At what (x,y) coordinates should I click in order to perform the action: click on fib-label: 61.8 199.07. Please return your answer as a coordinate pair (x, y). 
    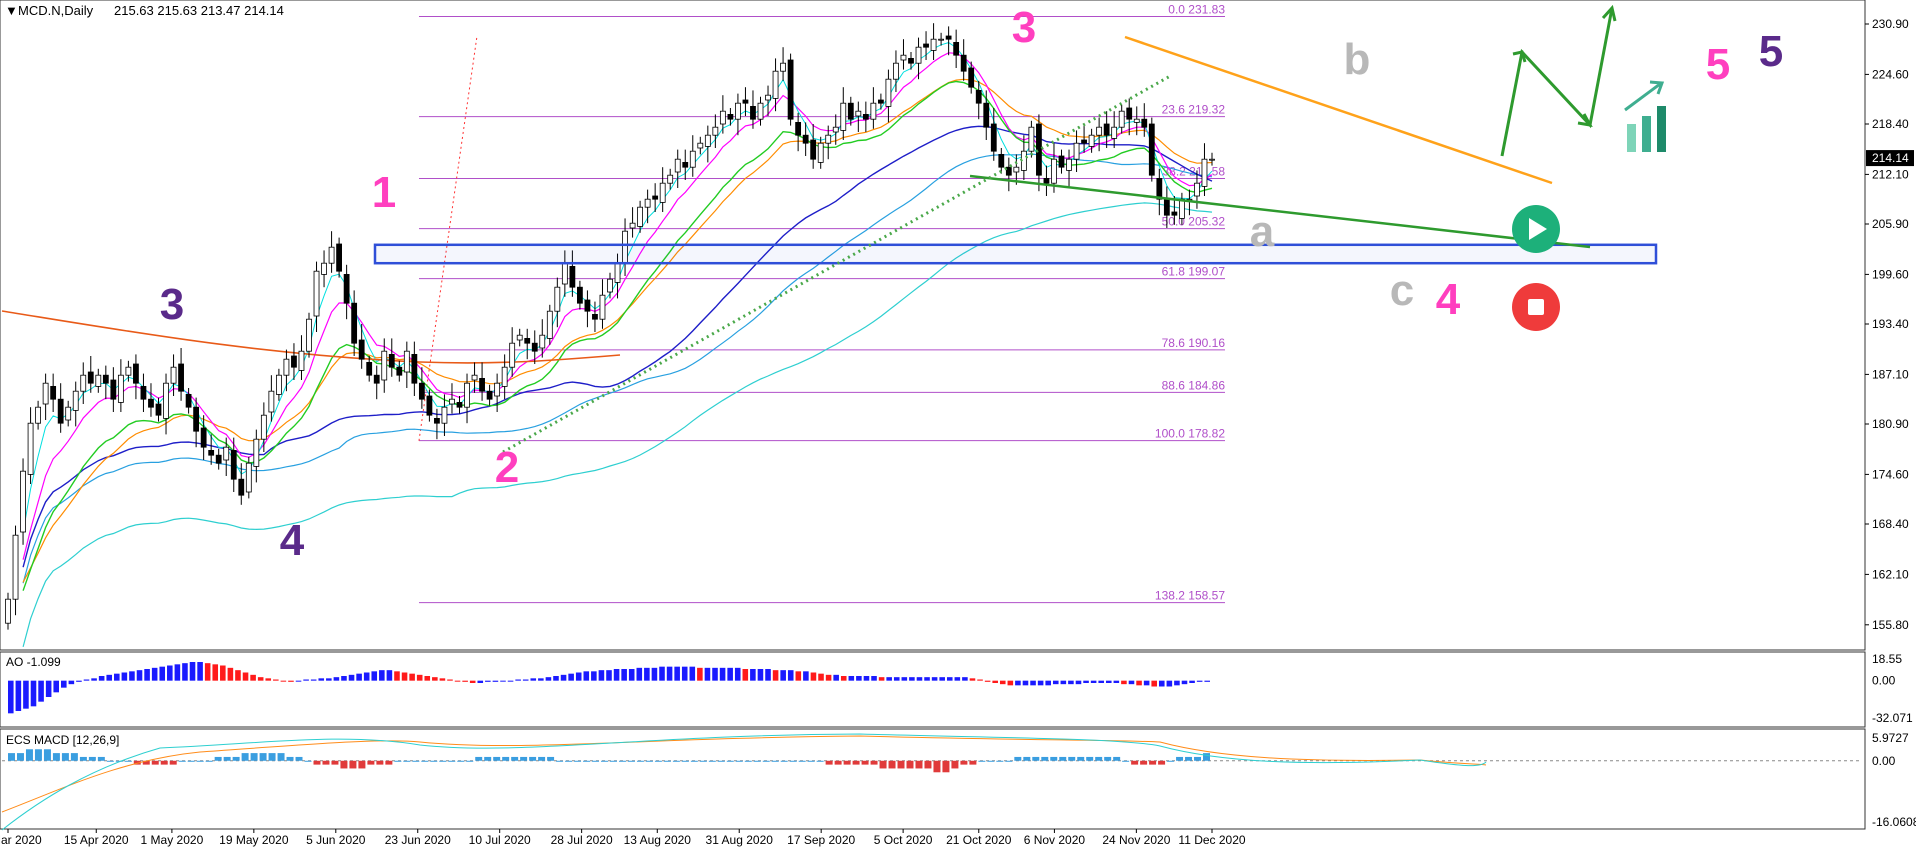
    Looking at the image, I should click on (1194, 272).